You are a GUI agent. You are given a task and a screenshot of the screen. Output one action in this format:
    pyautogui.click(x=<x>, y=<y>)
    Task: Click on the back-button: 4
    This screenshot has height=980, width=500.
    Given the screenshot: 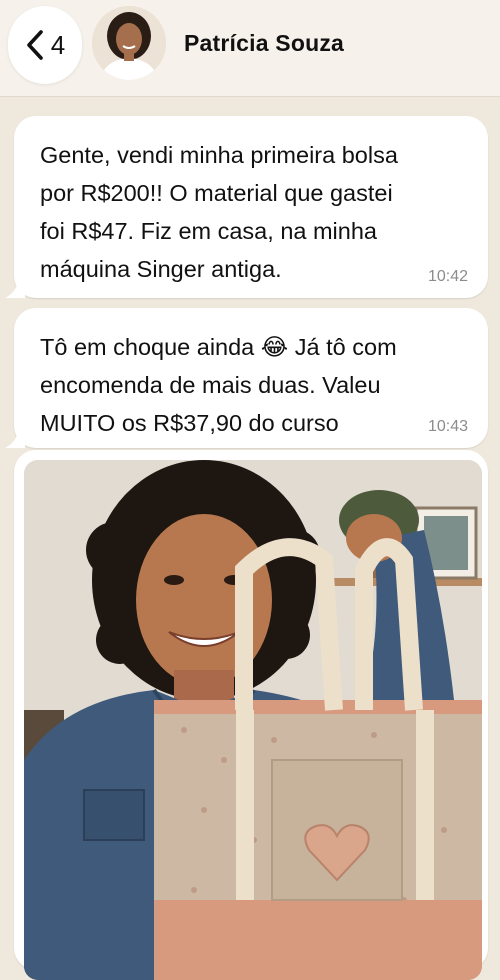 What is the action you would take?
    pyautogui.click(x=45, y=45)
    